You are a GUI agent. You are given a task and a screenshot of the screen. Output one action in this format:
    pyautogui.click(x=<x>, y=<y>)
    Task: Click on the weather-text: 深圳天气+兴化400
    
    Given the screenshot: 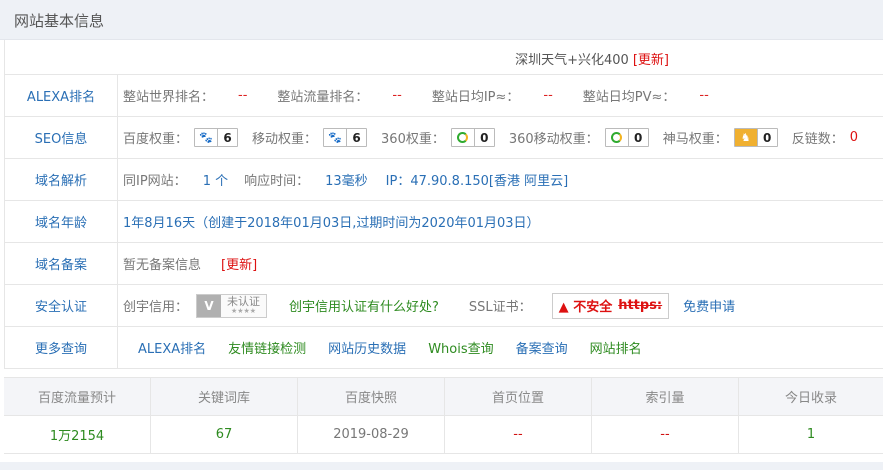 What is the action you would take?
    pyautogui.click(x=572, y=60)
    